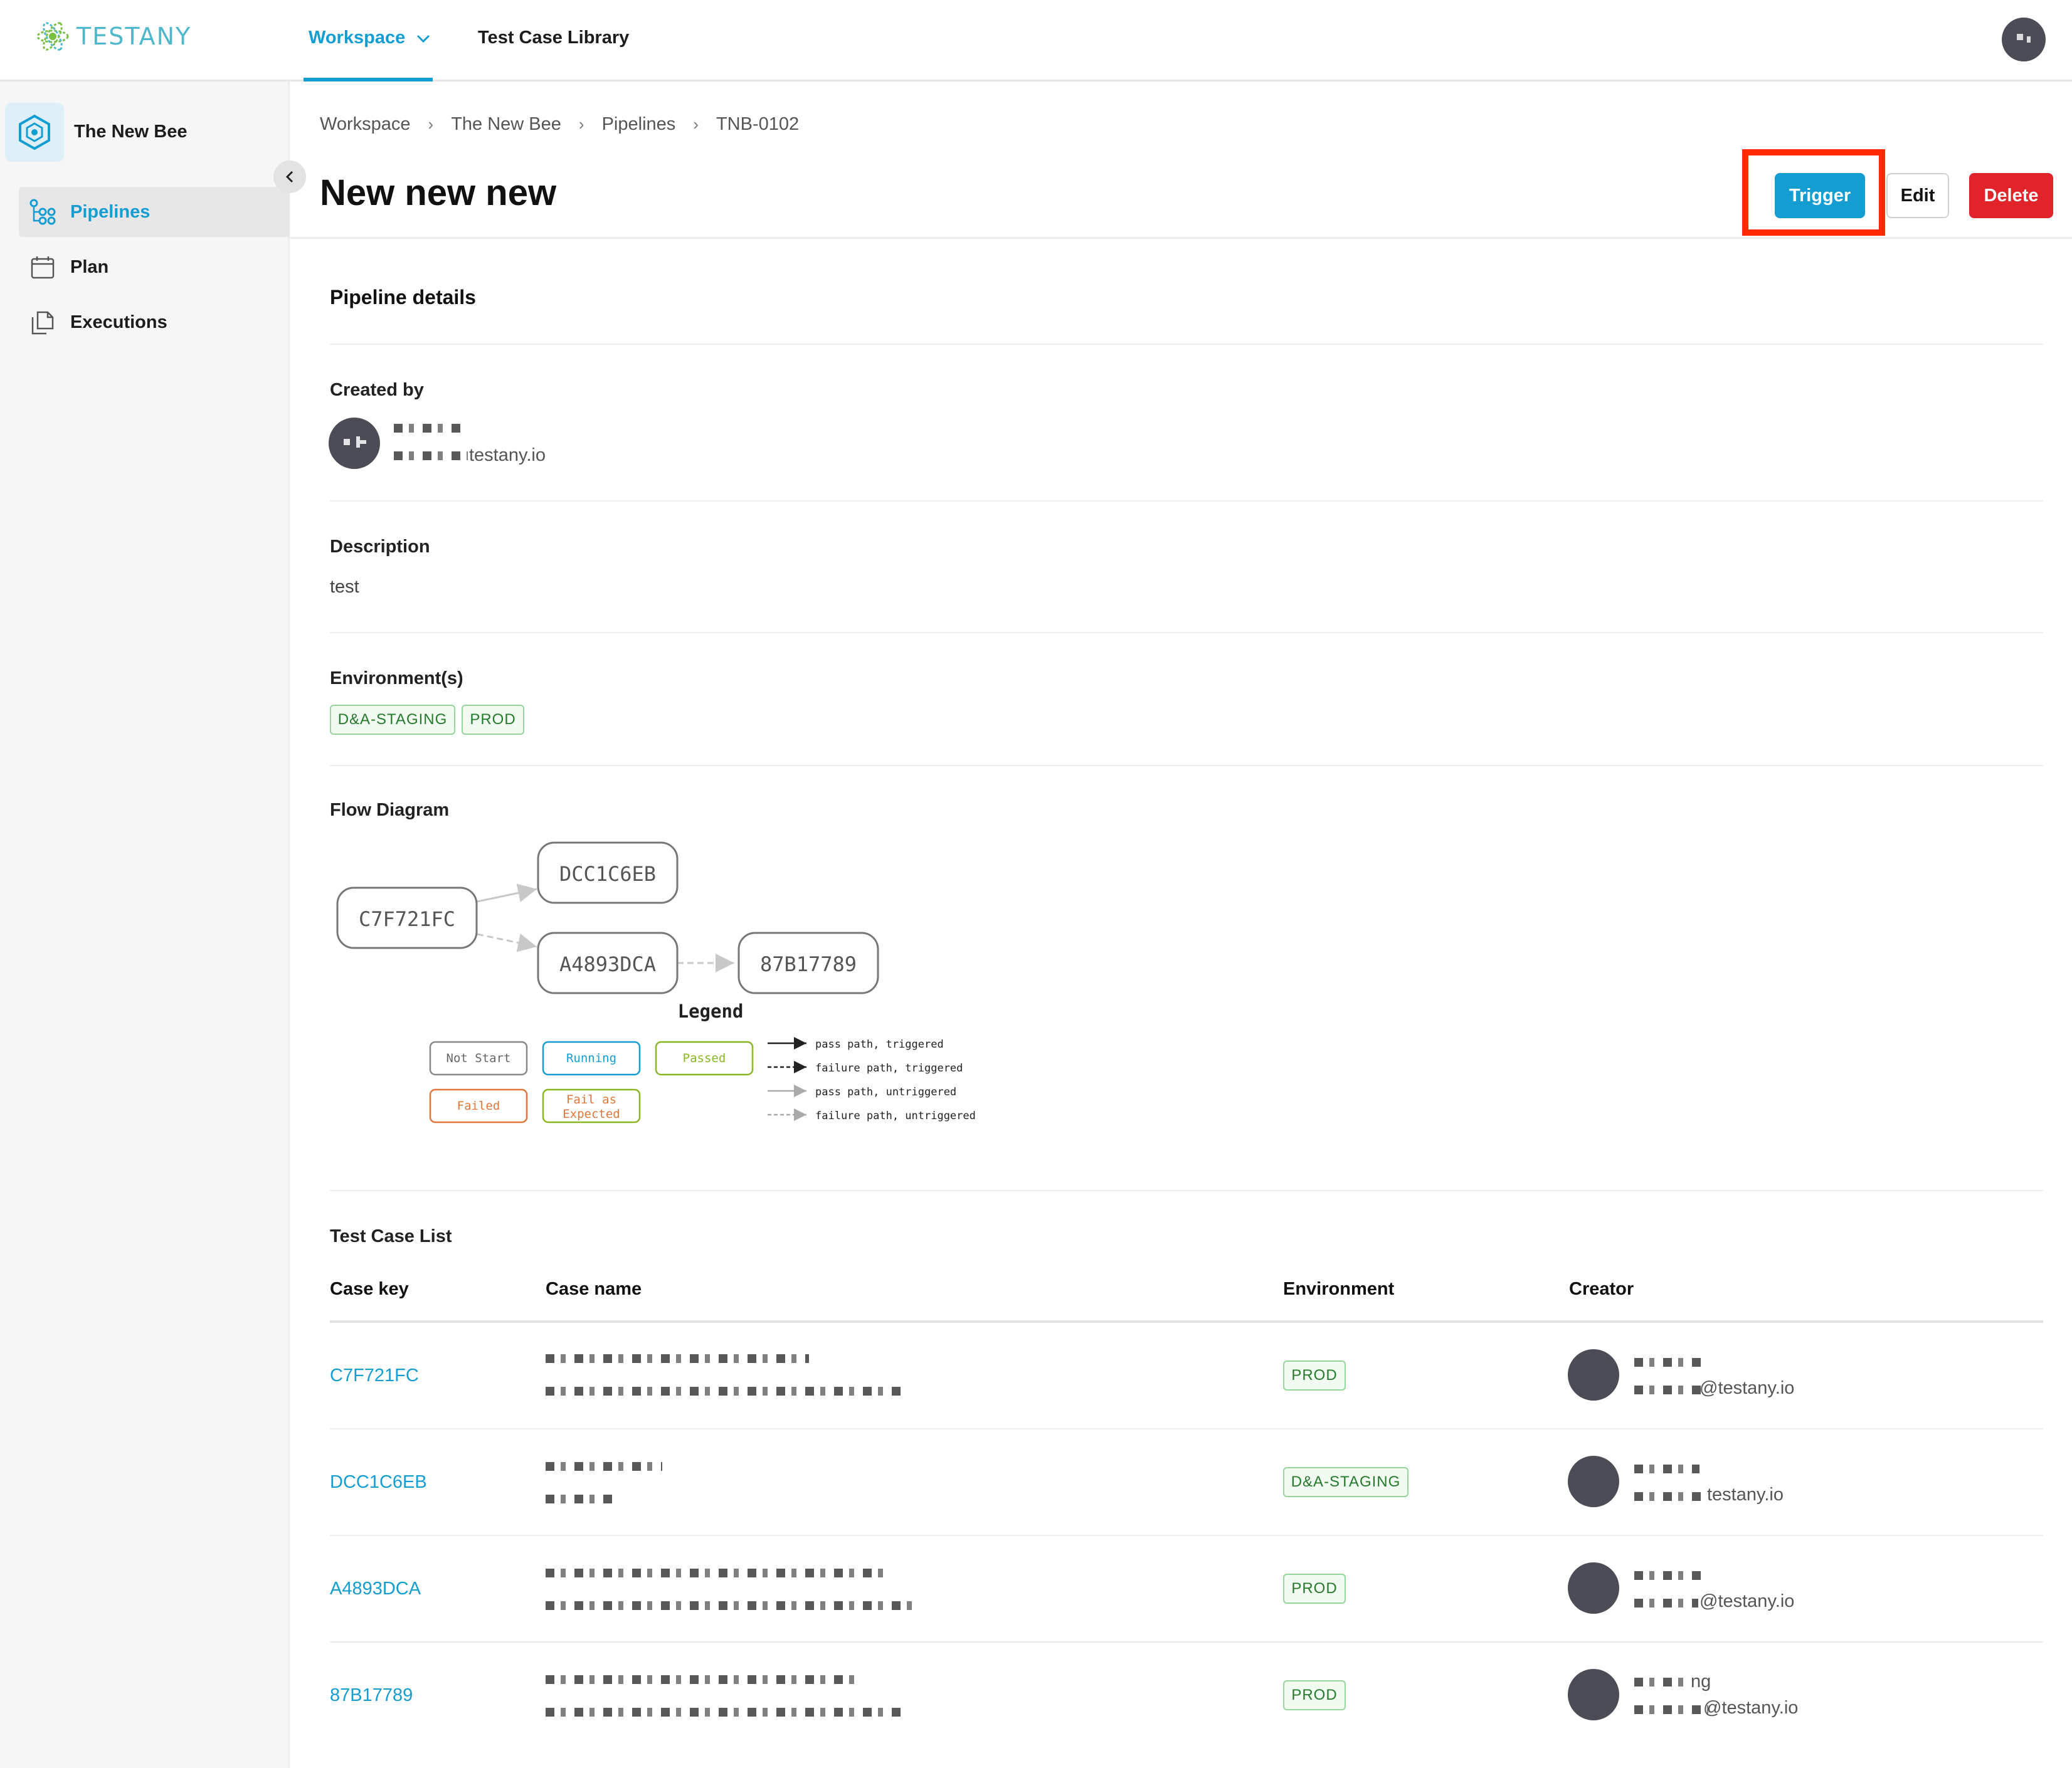 This screenshot has height=1768, width=2072. Describe the element at coordinates (2011, 196) in the screenshot. I see `delete-button: Delete` at that location.